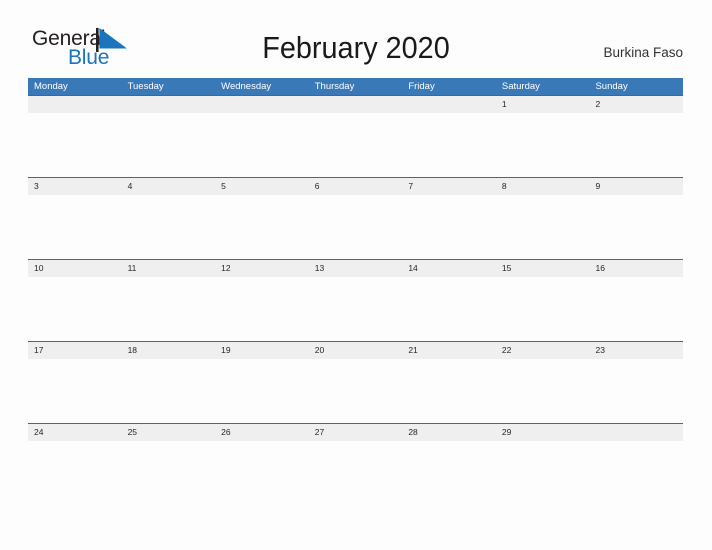  I want to click on calendar-week-row: 1 2, so click(355, 136).